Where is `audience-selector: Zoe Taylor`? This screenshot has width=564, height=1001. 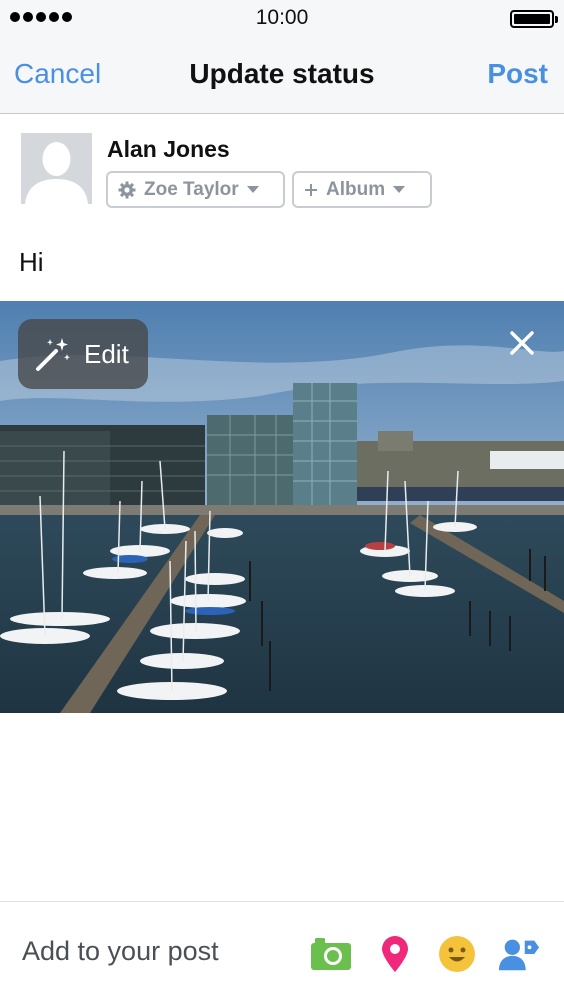 audience-selector: Zoe Taylor is located at coordinates (195, 189).